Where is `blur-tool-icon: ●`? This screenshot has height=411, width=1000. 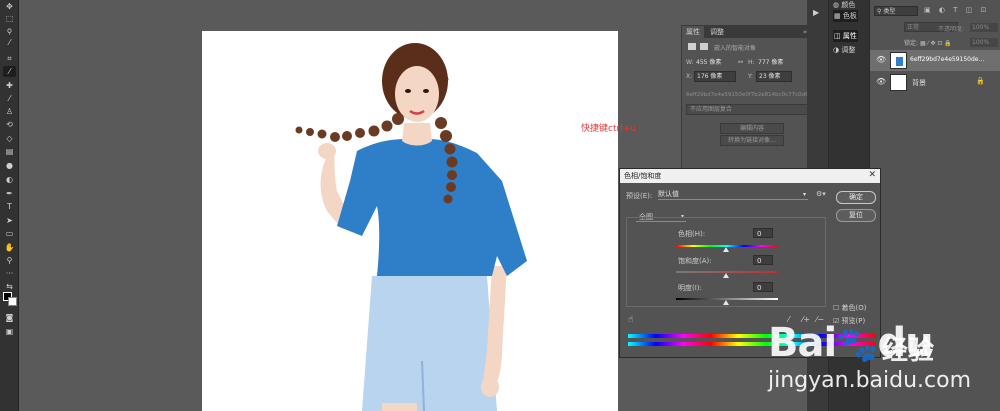
blur-tool-icon: ● is located at coordinates (9, 165).